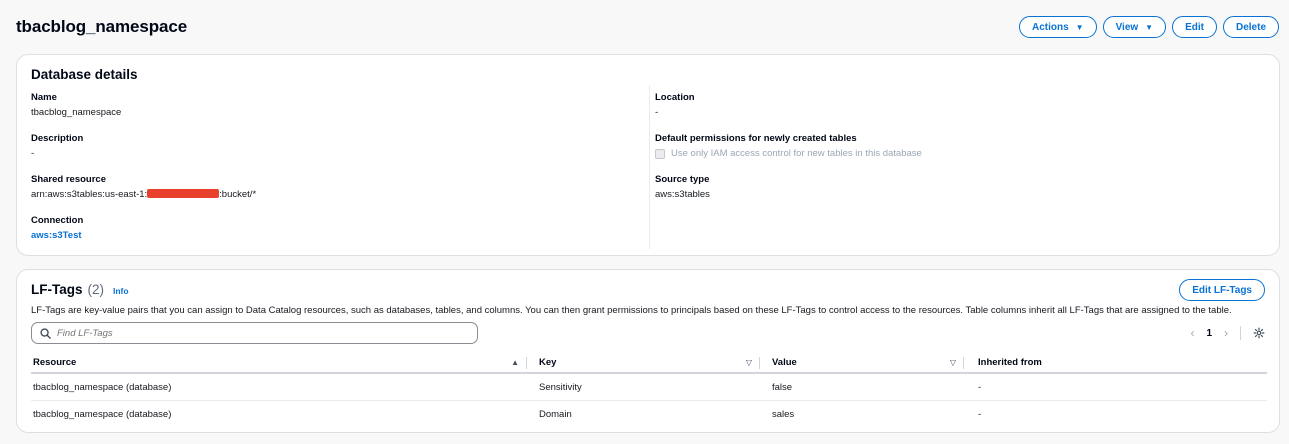  Describe the element at coordinates (643, 362) in the screenshot. I see `column-header-key: Key ▽` at that location.